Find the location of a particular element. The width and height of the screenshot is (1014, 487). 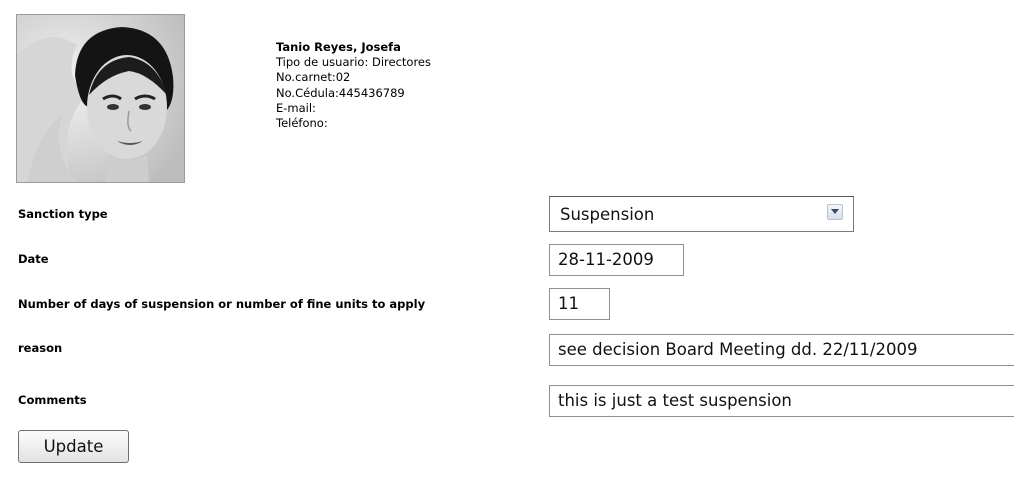

date-input: 28-11-2009 is located at coordinates (616, 260).